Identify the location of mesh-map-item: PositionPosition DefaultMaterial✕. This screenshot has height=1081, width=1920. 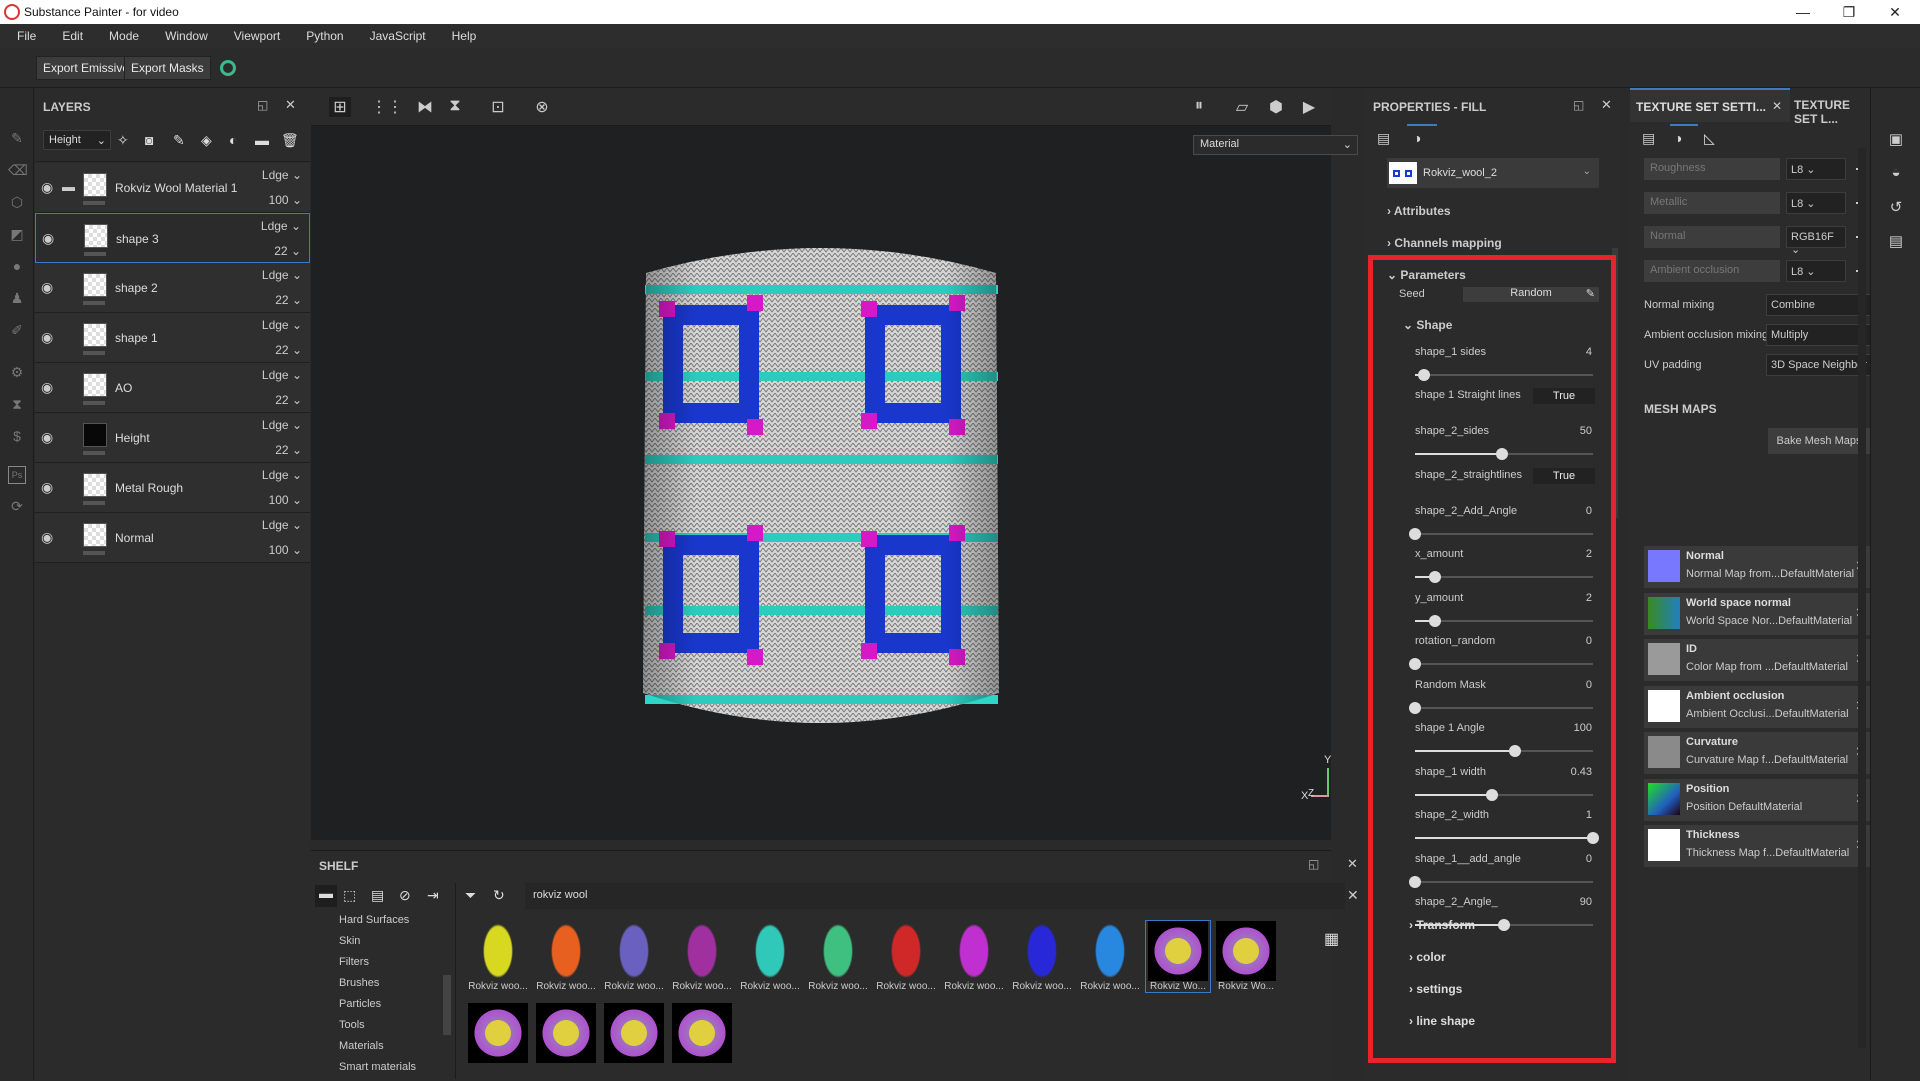
(1757, 799).